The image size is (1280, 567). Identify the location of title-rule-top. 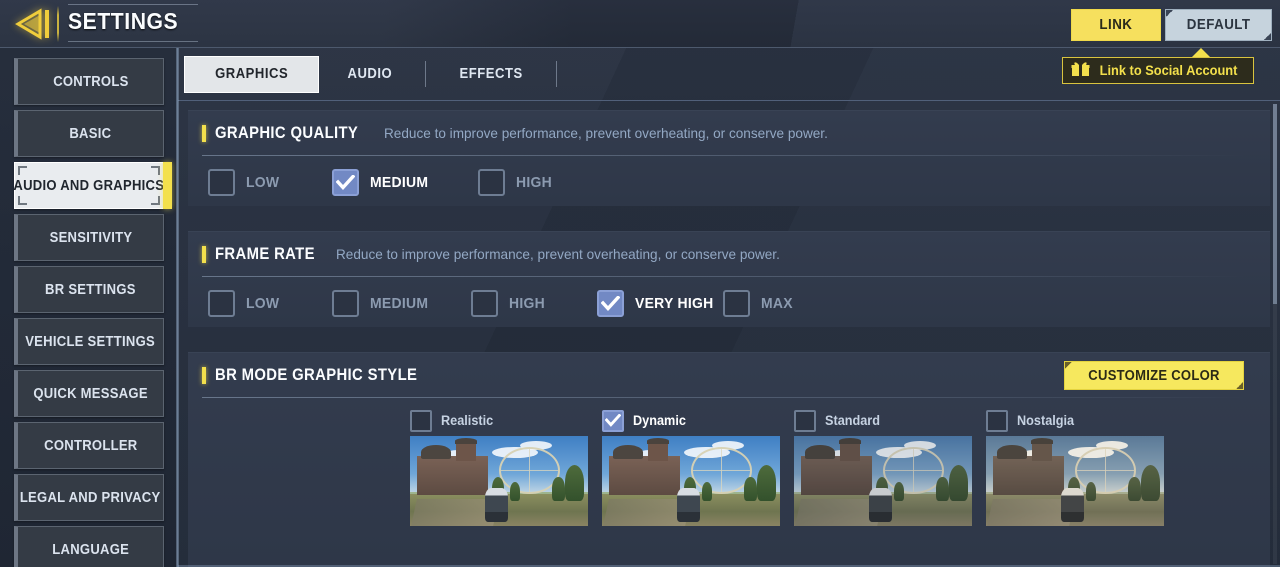
(133, 4).